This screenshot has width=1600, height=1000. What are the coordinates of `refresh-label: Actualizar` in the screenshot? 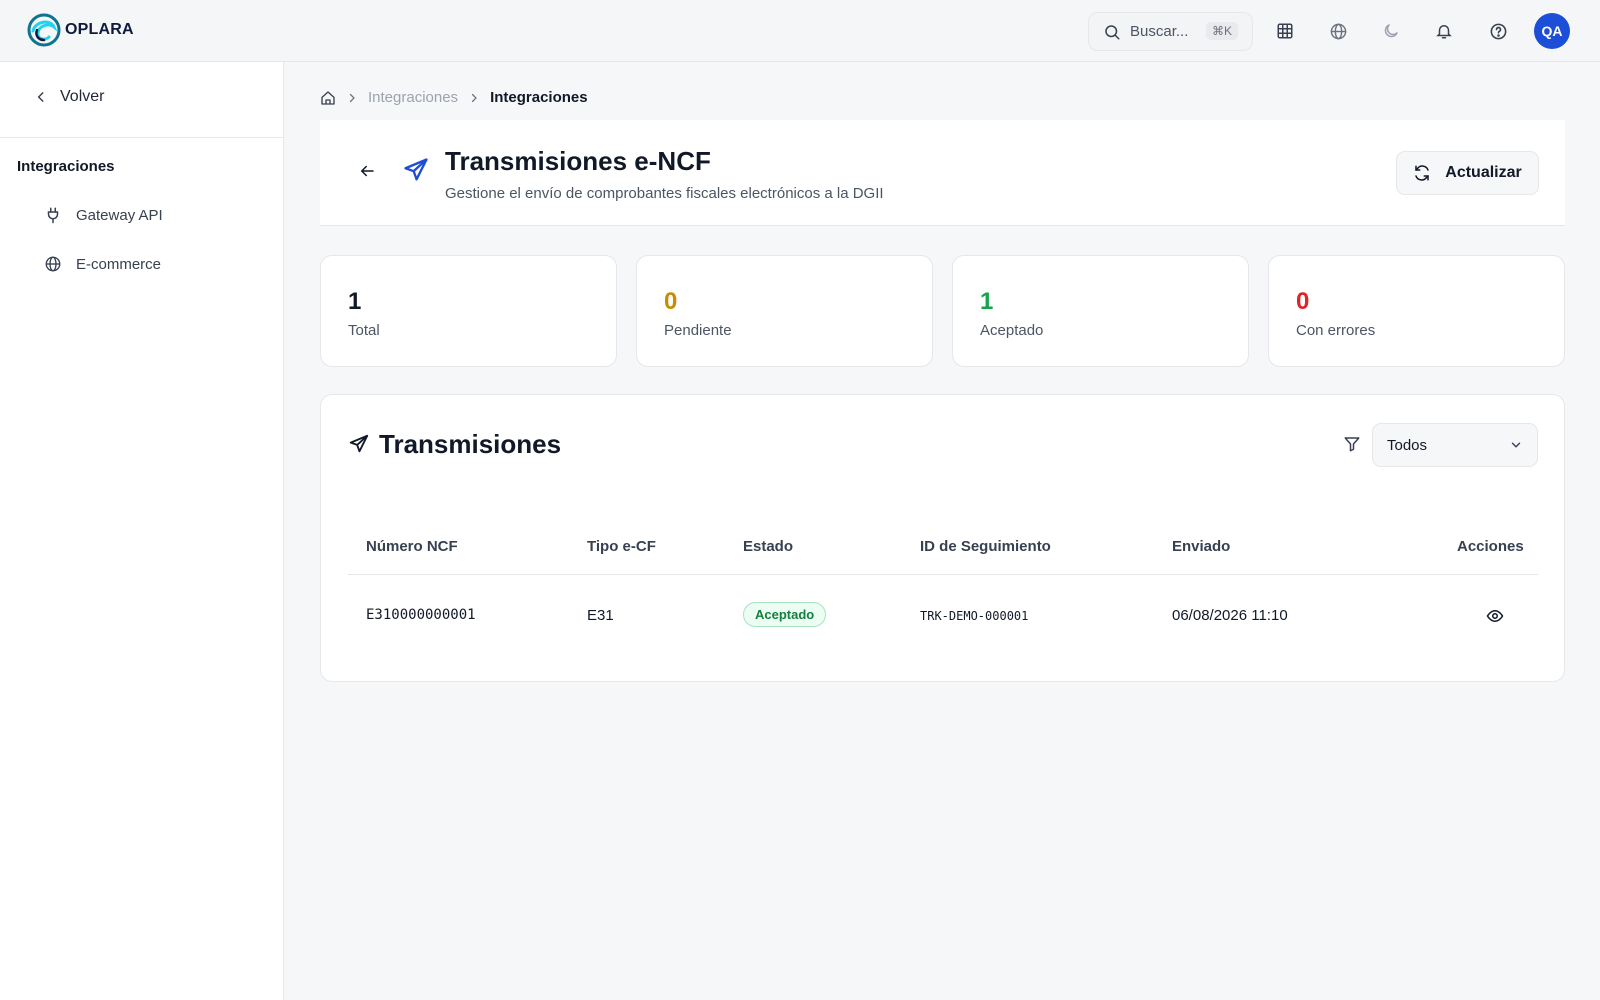 It's located at (1483, 172).